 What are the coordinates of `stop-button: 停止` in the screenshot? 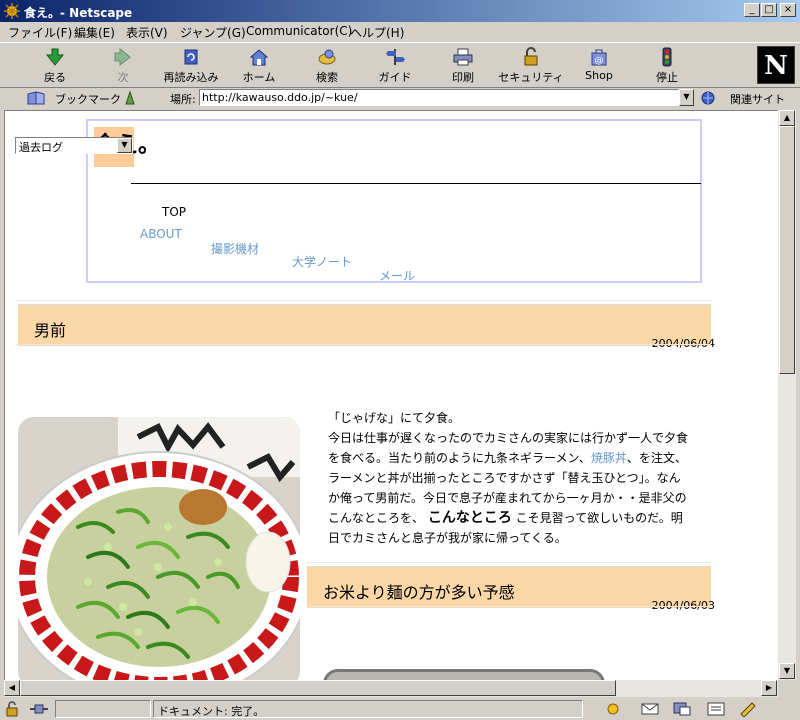 It's located at (667, 67).